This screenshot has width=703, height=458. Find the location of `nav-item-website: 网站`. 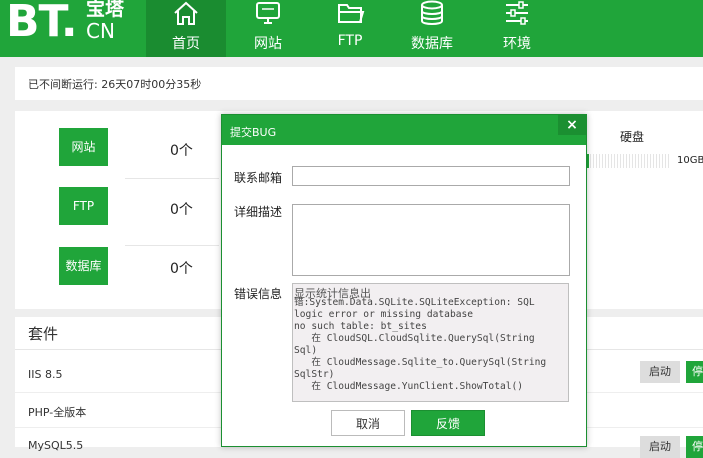

nav-item-website: 网站 is located at coordinates (268, 28).